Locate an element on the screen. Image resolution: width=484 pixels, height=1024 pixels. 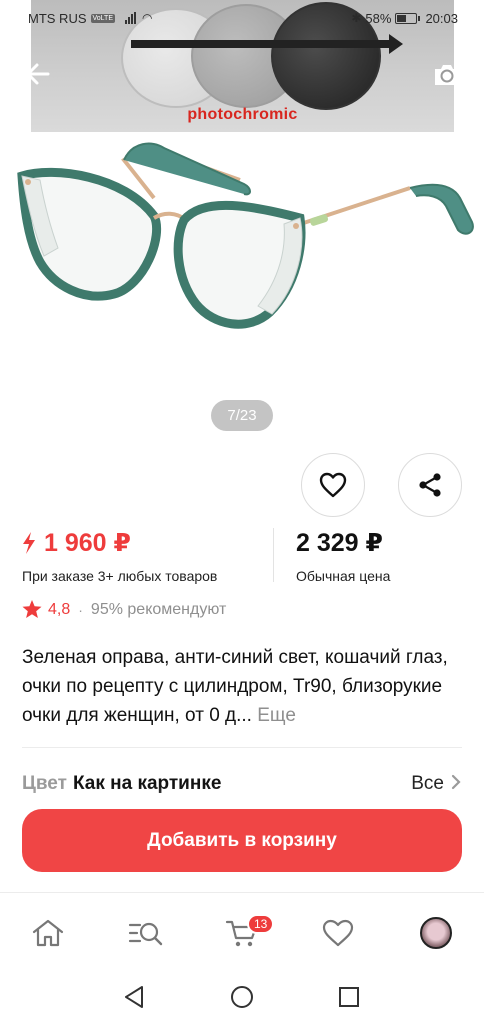
chevron-right-icon is located at coordinates (456, 782).